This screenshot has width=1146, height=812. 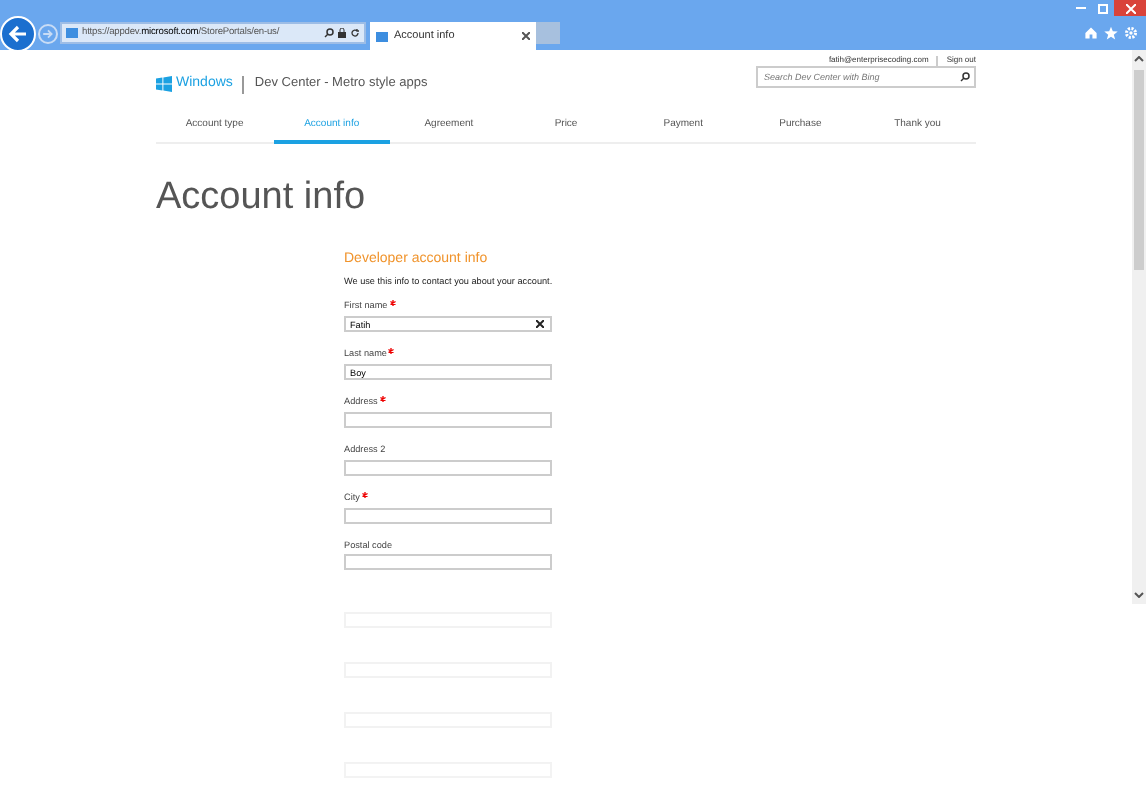 I want to click on forward-button, so click(x=48, y=34).